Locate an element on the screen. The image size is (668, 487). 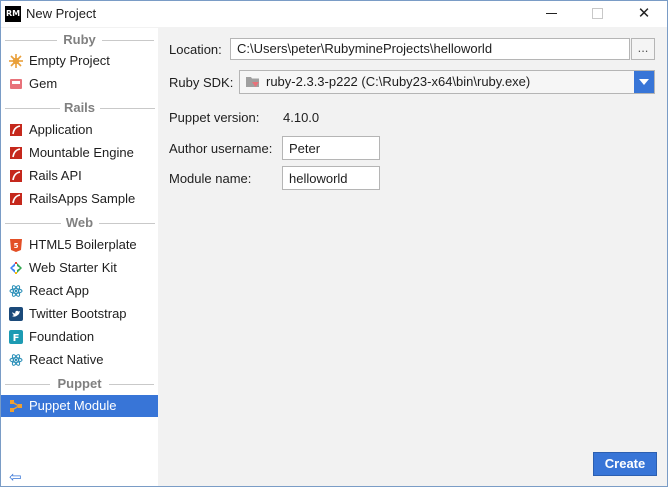
sidebar-item-web-starter-kit: Web Starter Kit is located at coordinates (79, 268).